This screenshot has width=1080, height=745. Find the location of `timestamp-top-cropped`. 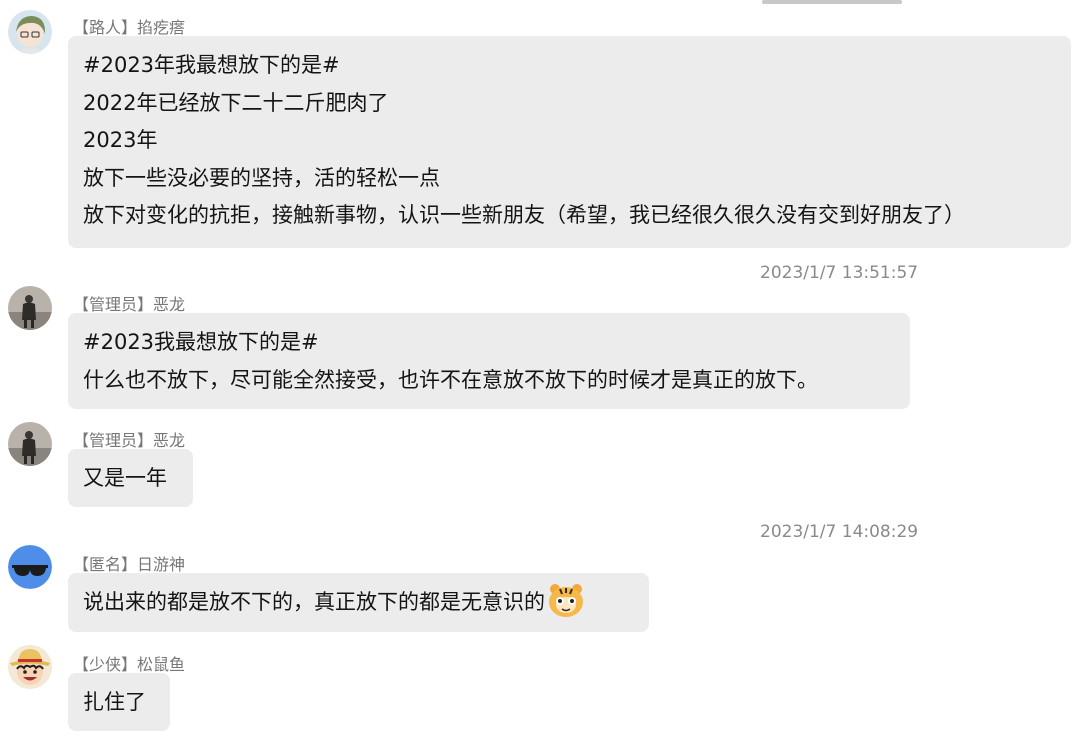

timestamp-top-cropped is located at coordinates (837, 2).